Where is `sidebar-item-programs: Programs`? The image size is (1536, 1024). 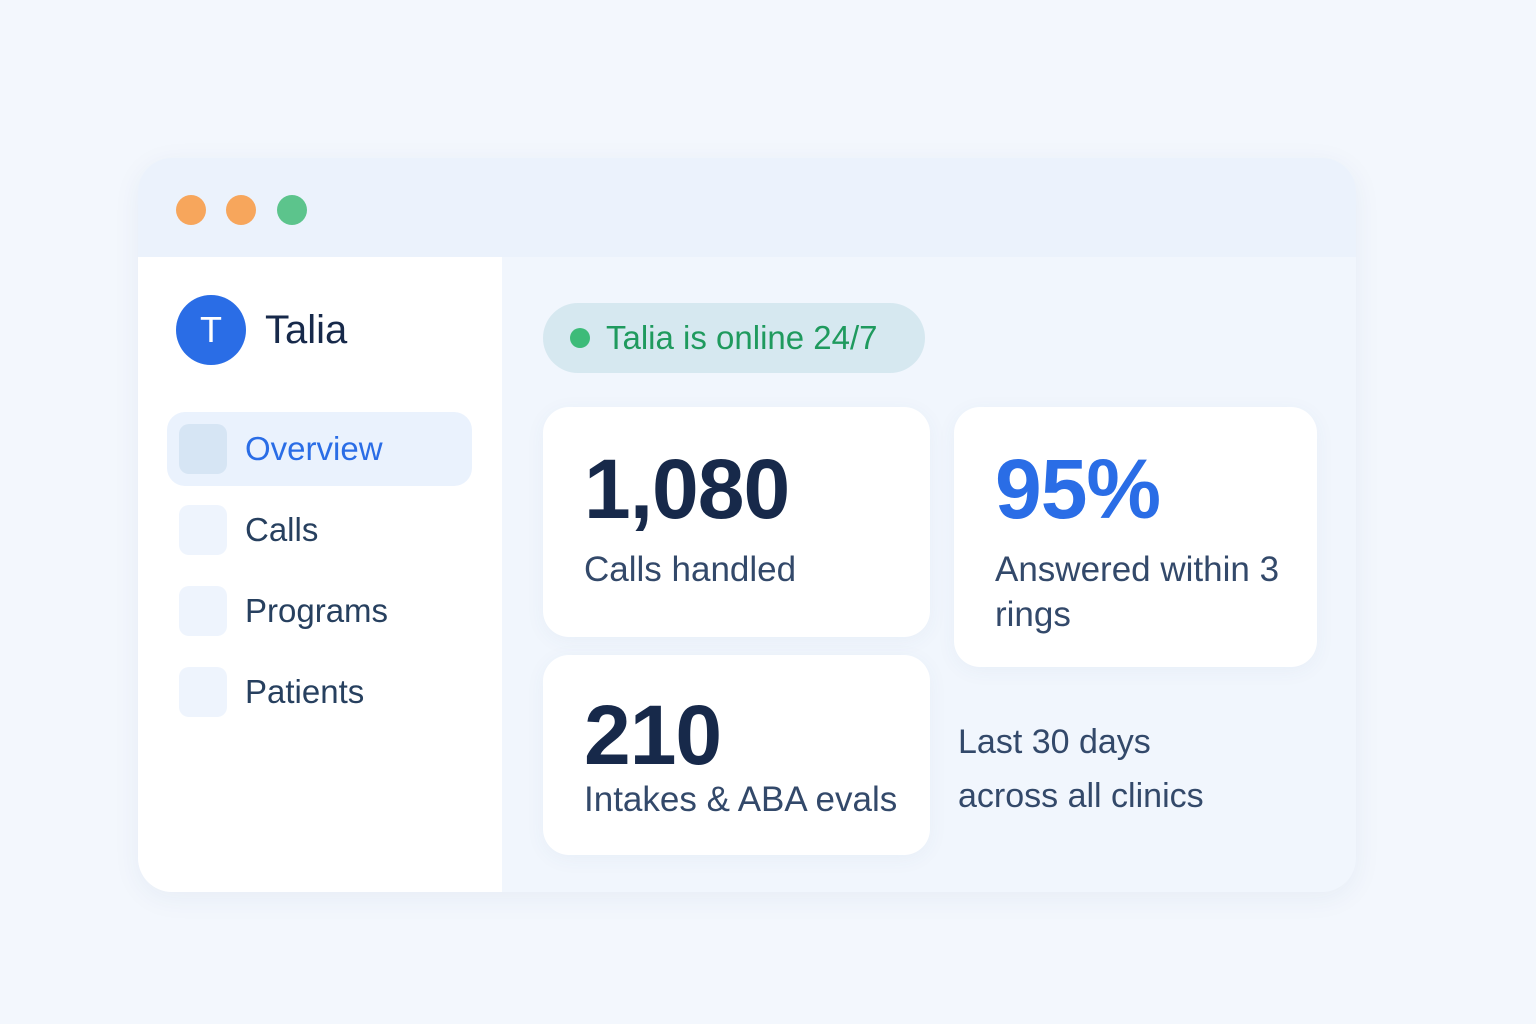 sidebar-item-programs: Programs is located at coordinates (319, 611).